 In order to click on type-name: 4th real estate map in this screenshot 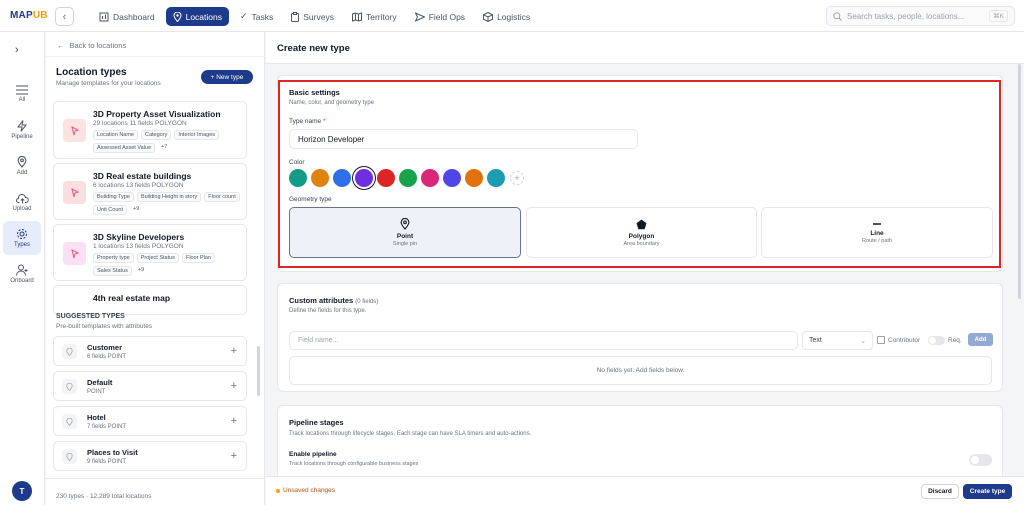, I will do `click(132, 298)`.